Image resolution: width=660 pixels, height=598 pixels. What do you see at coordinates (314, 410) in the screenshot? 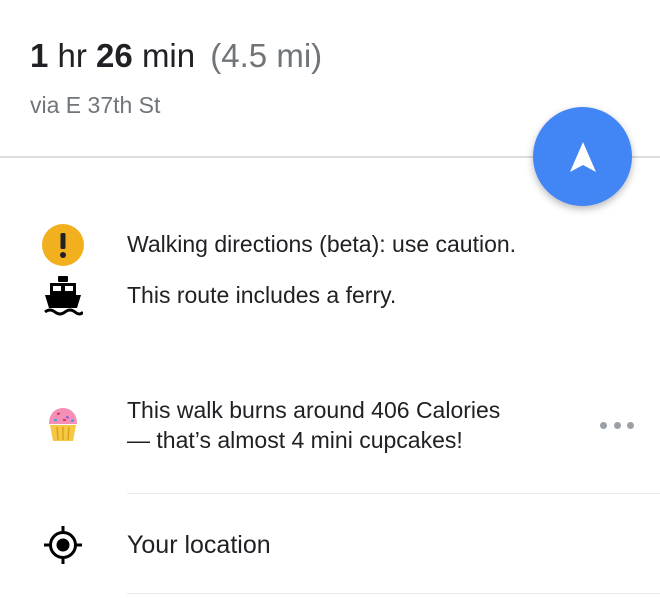
I see `calorie-line-1: This walk burns around 406 Calories` at bounding box center [314, 410].